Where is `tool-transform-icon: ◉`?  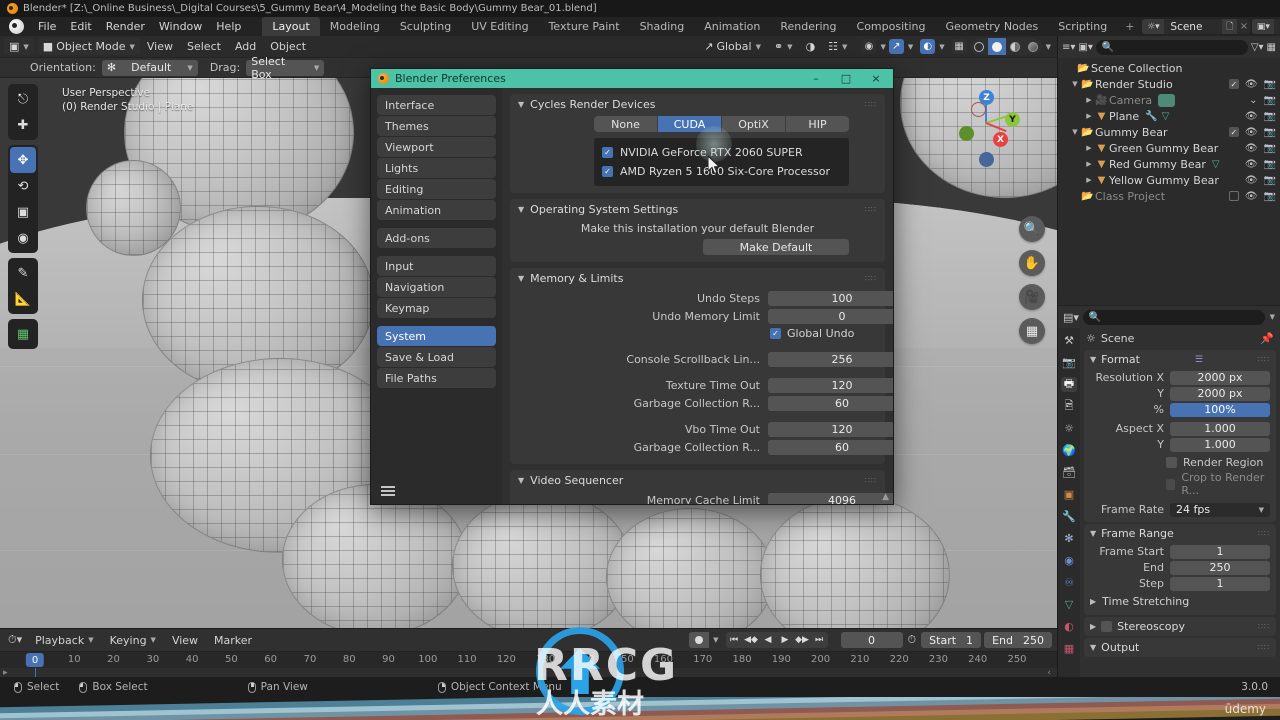
tool-transform-icon: ◉ is located at coordinates (23, 238).